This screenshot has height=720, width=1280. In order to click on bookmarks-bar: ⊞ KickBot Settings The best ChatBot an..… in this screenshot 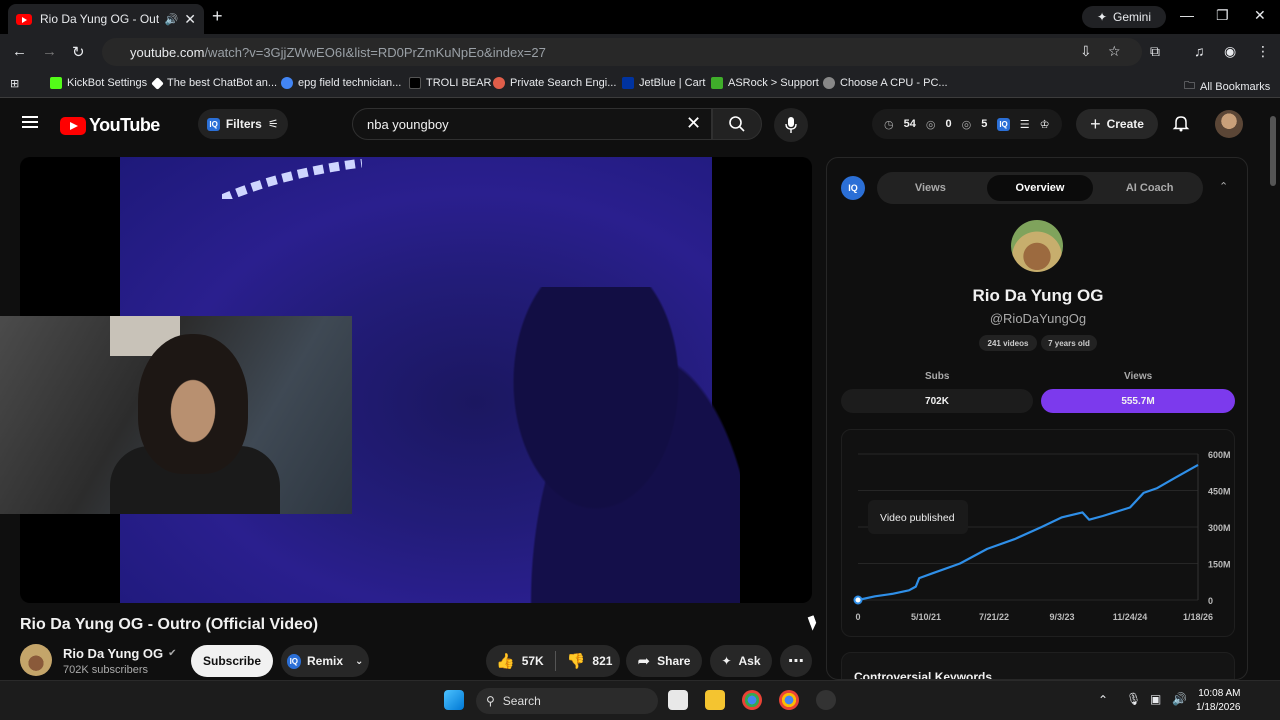, I will do `click(640, 84)`.